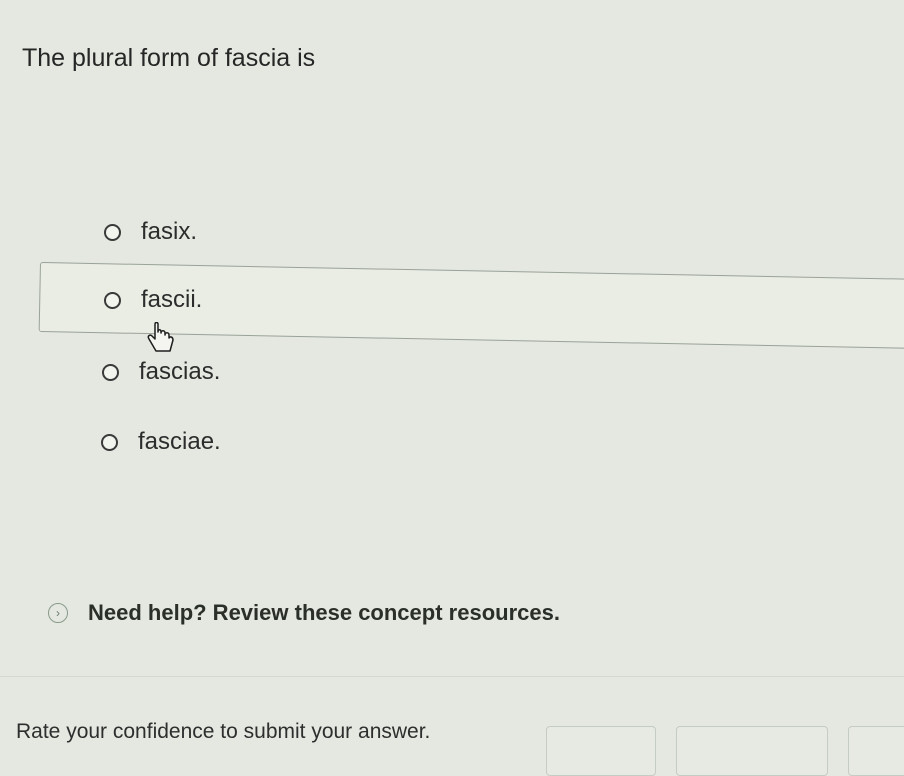  I want to click on answer-option-label: fascii., so click(172, 299).